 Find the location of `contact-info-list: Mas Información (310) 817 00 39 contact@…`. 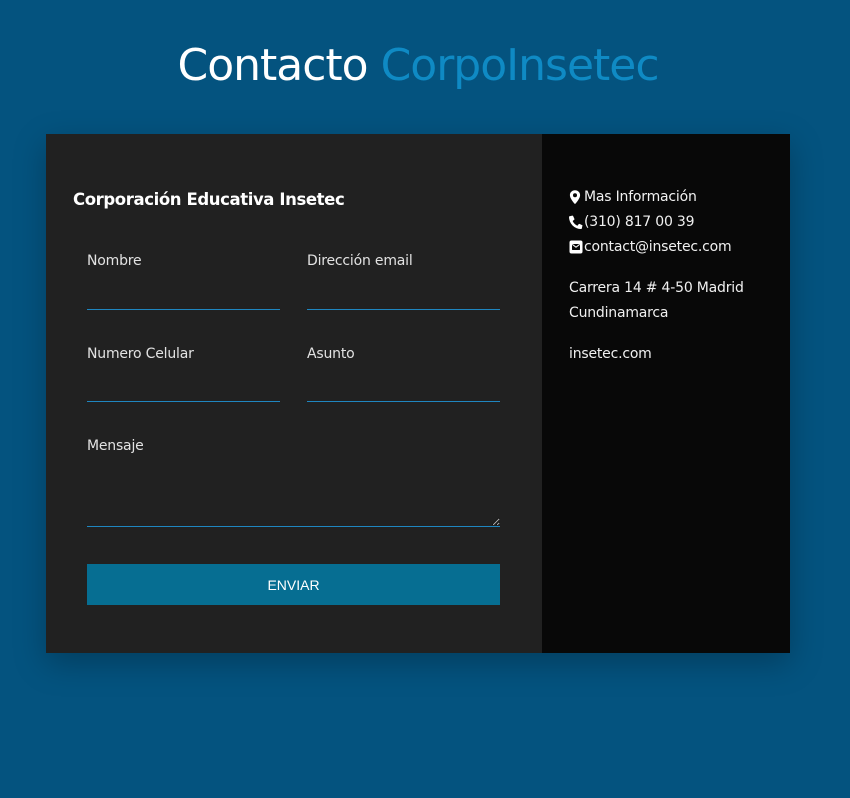

contact-info-list: Mas Información (310) 817 00 39 contact@… is located at coordinates (650, 221).